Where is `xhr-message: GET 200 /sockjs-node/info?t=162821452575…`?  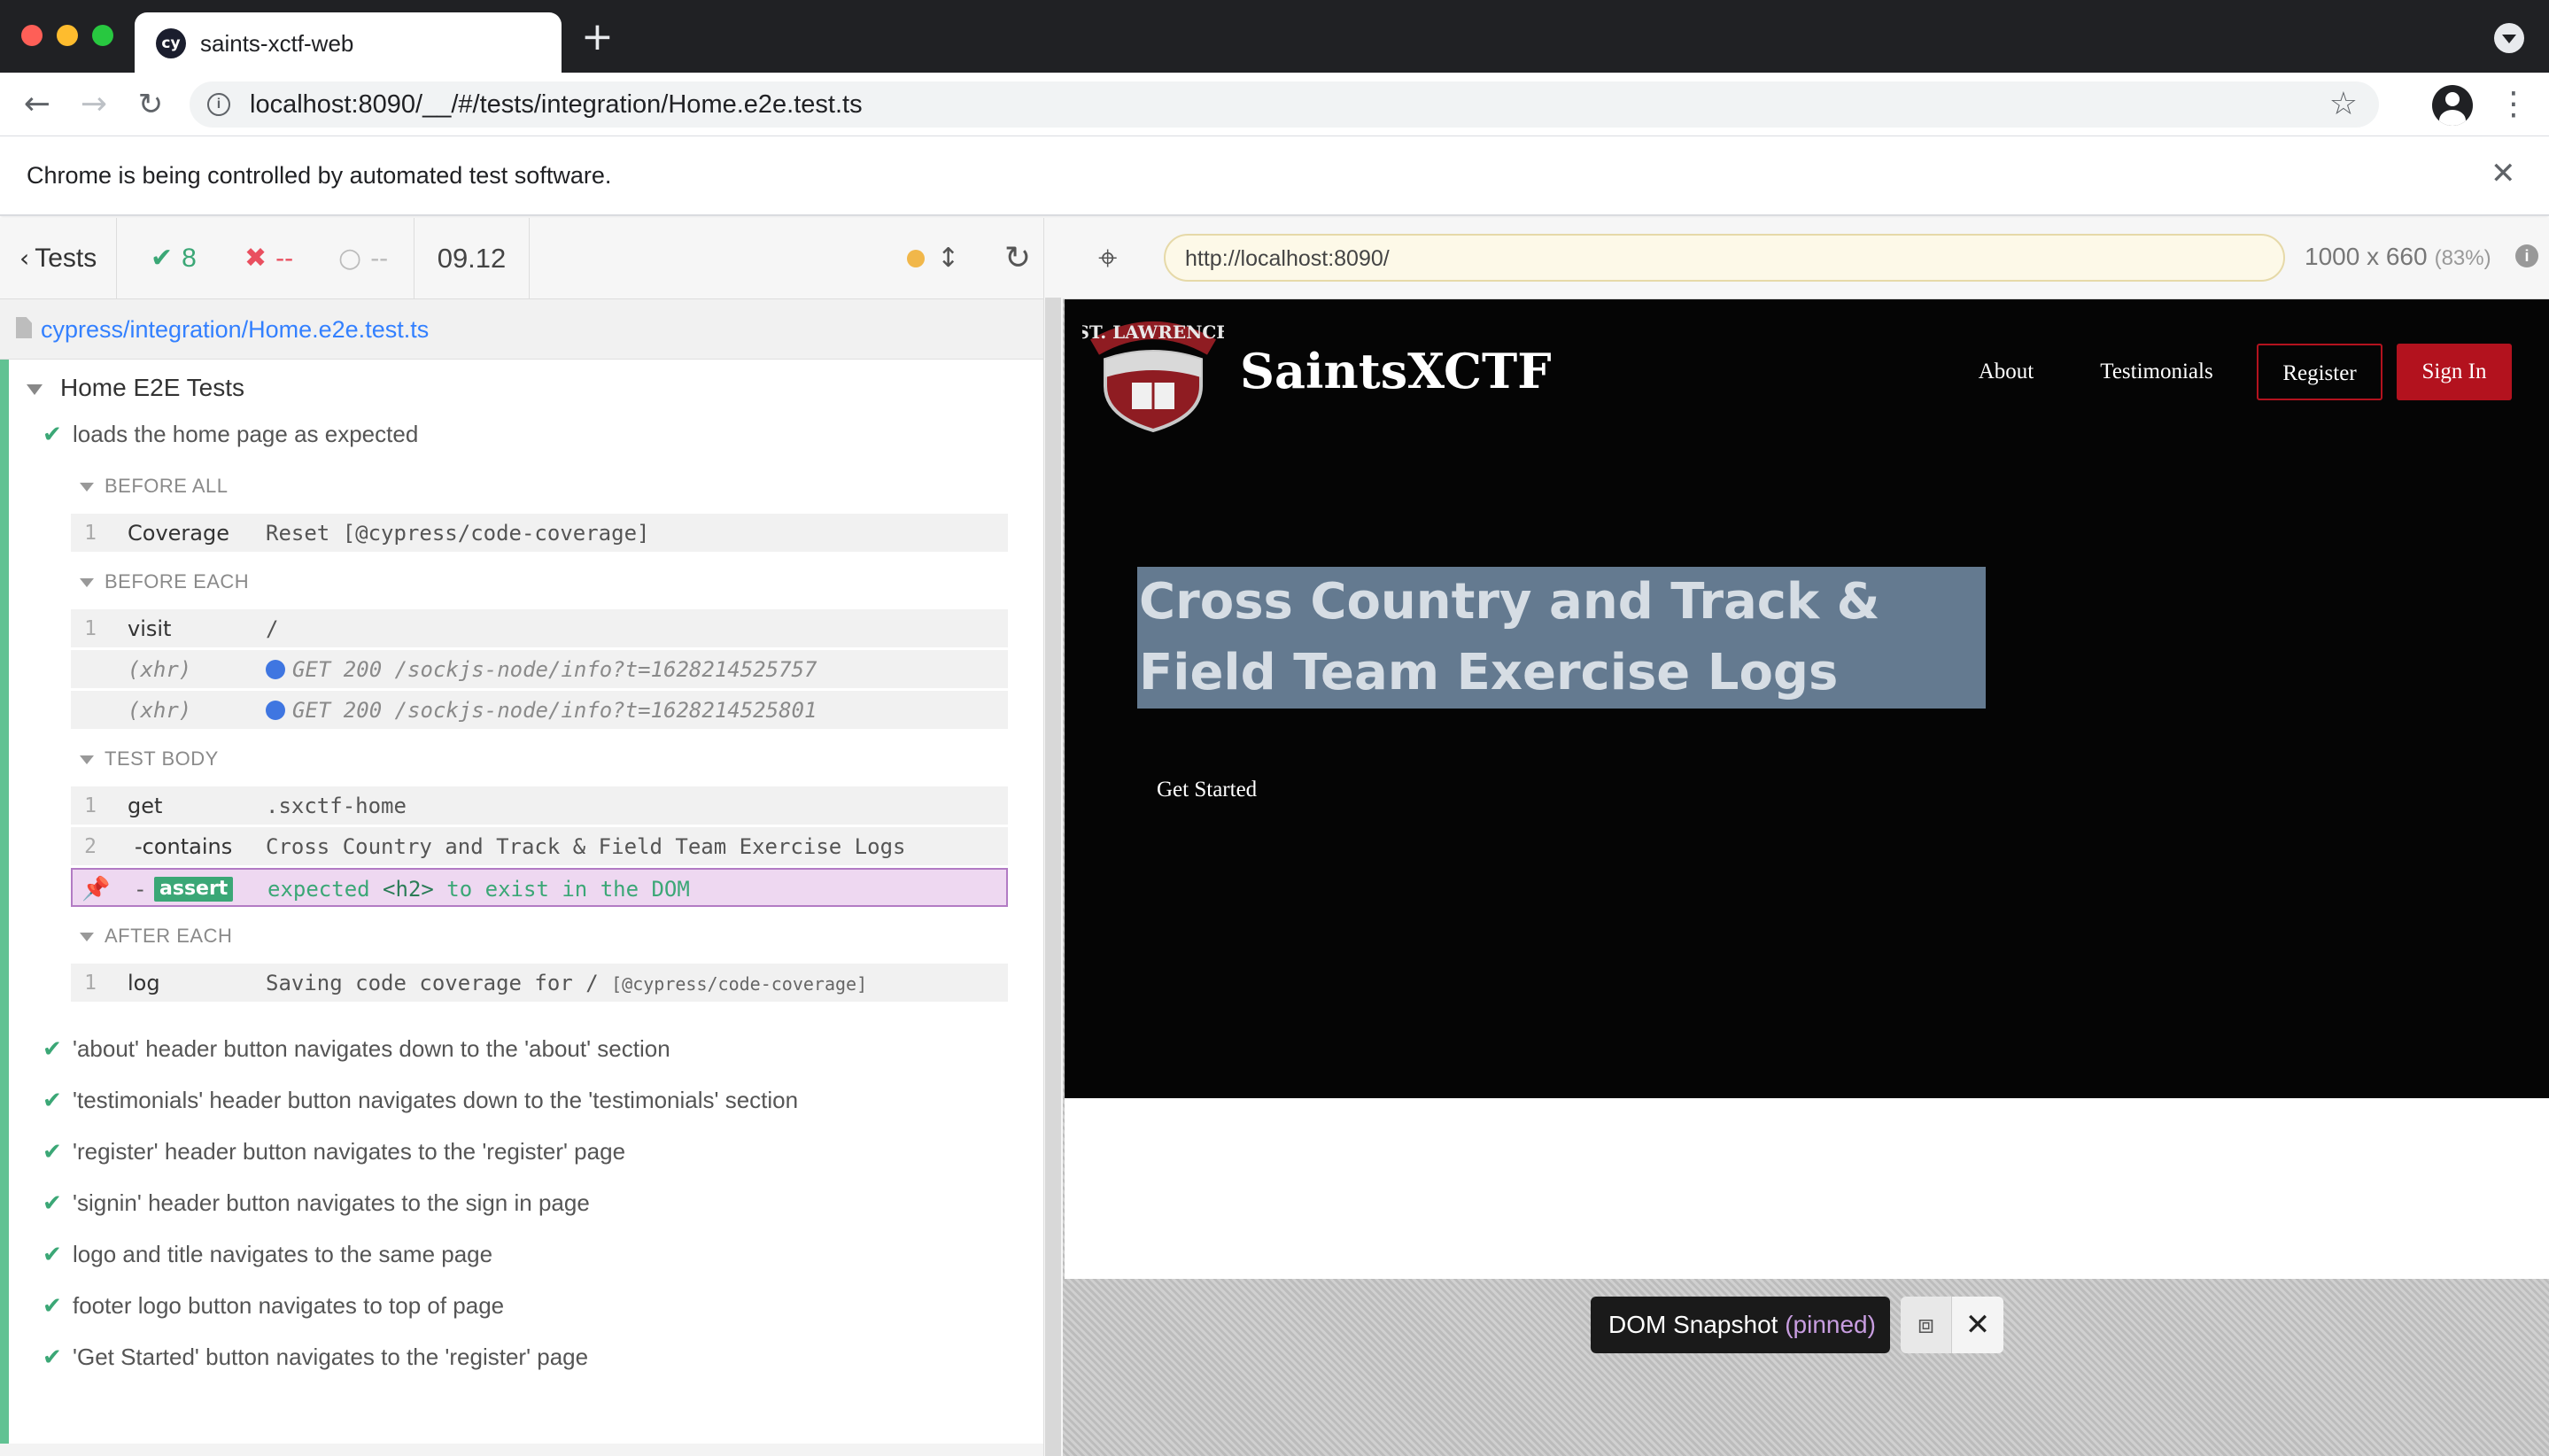
xhr-message: GET 200 /sockjs-node/info?t=162821452575… is located at coordinates (554, 669).